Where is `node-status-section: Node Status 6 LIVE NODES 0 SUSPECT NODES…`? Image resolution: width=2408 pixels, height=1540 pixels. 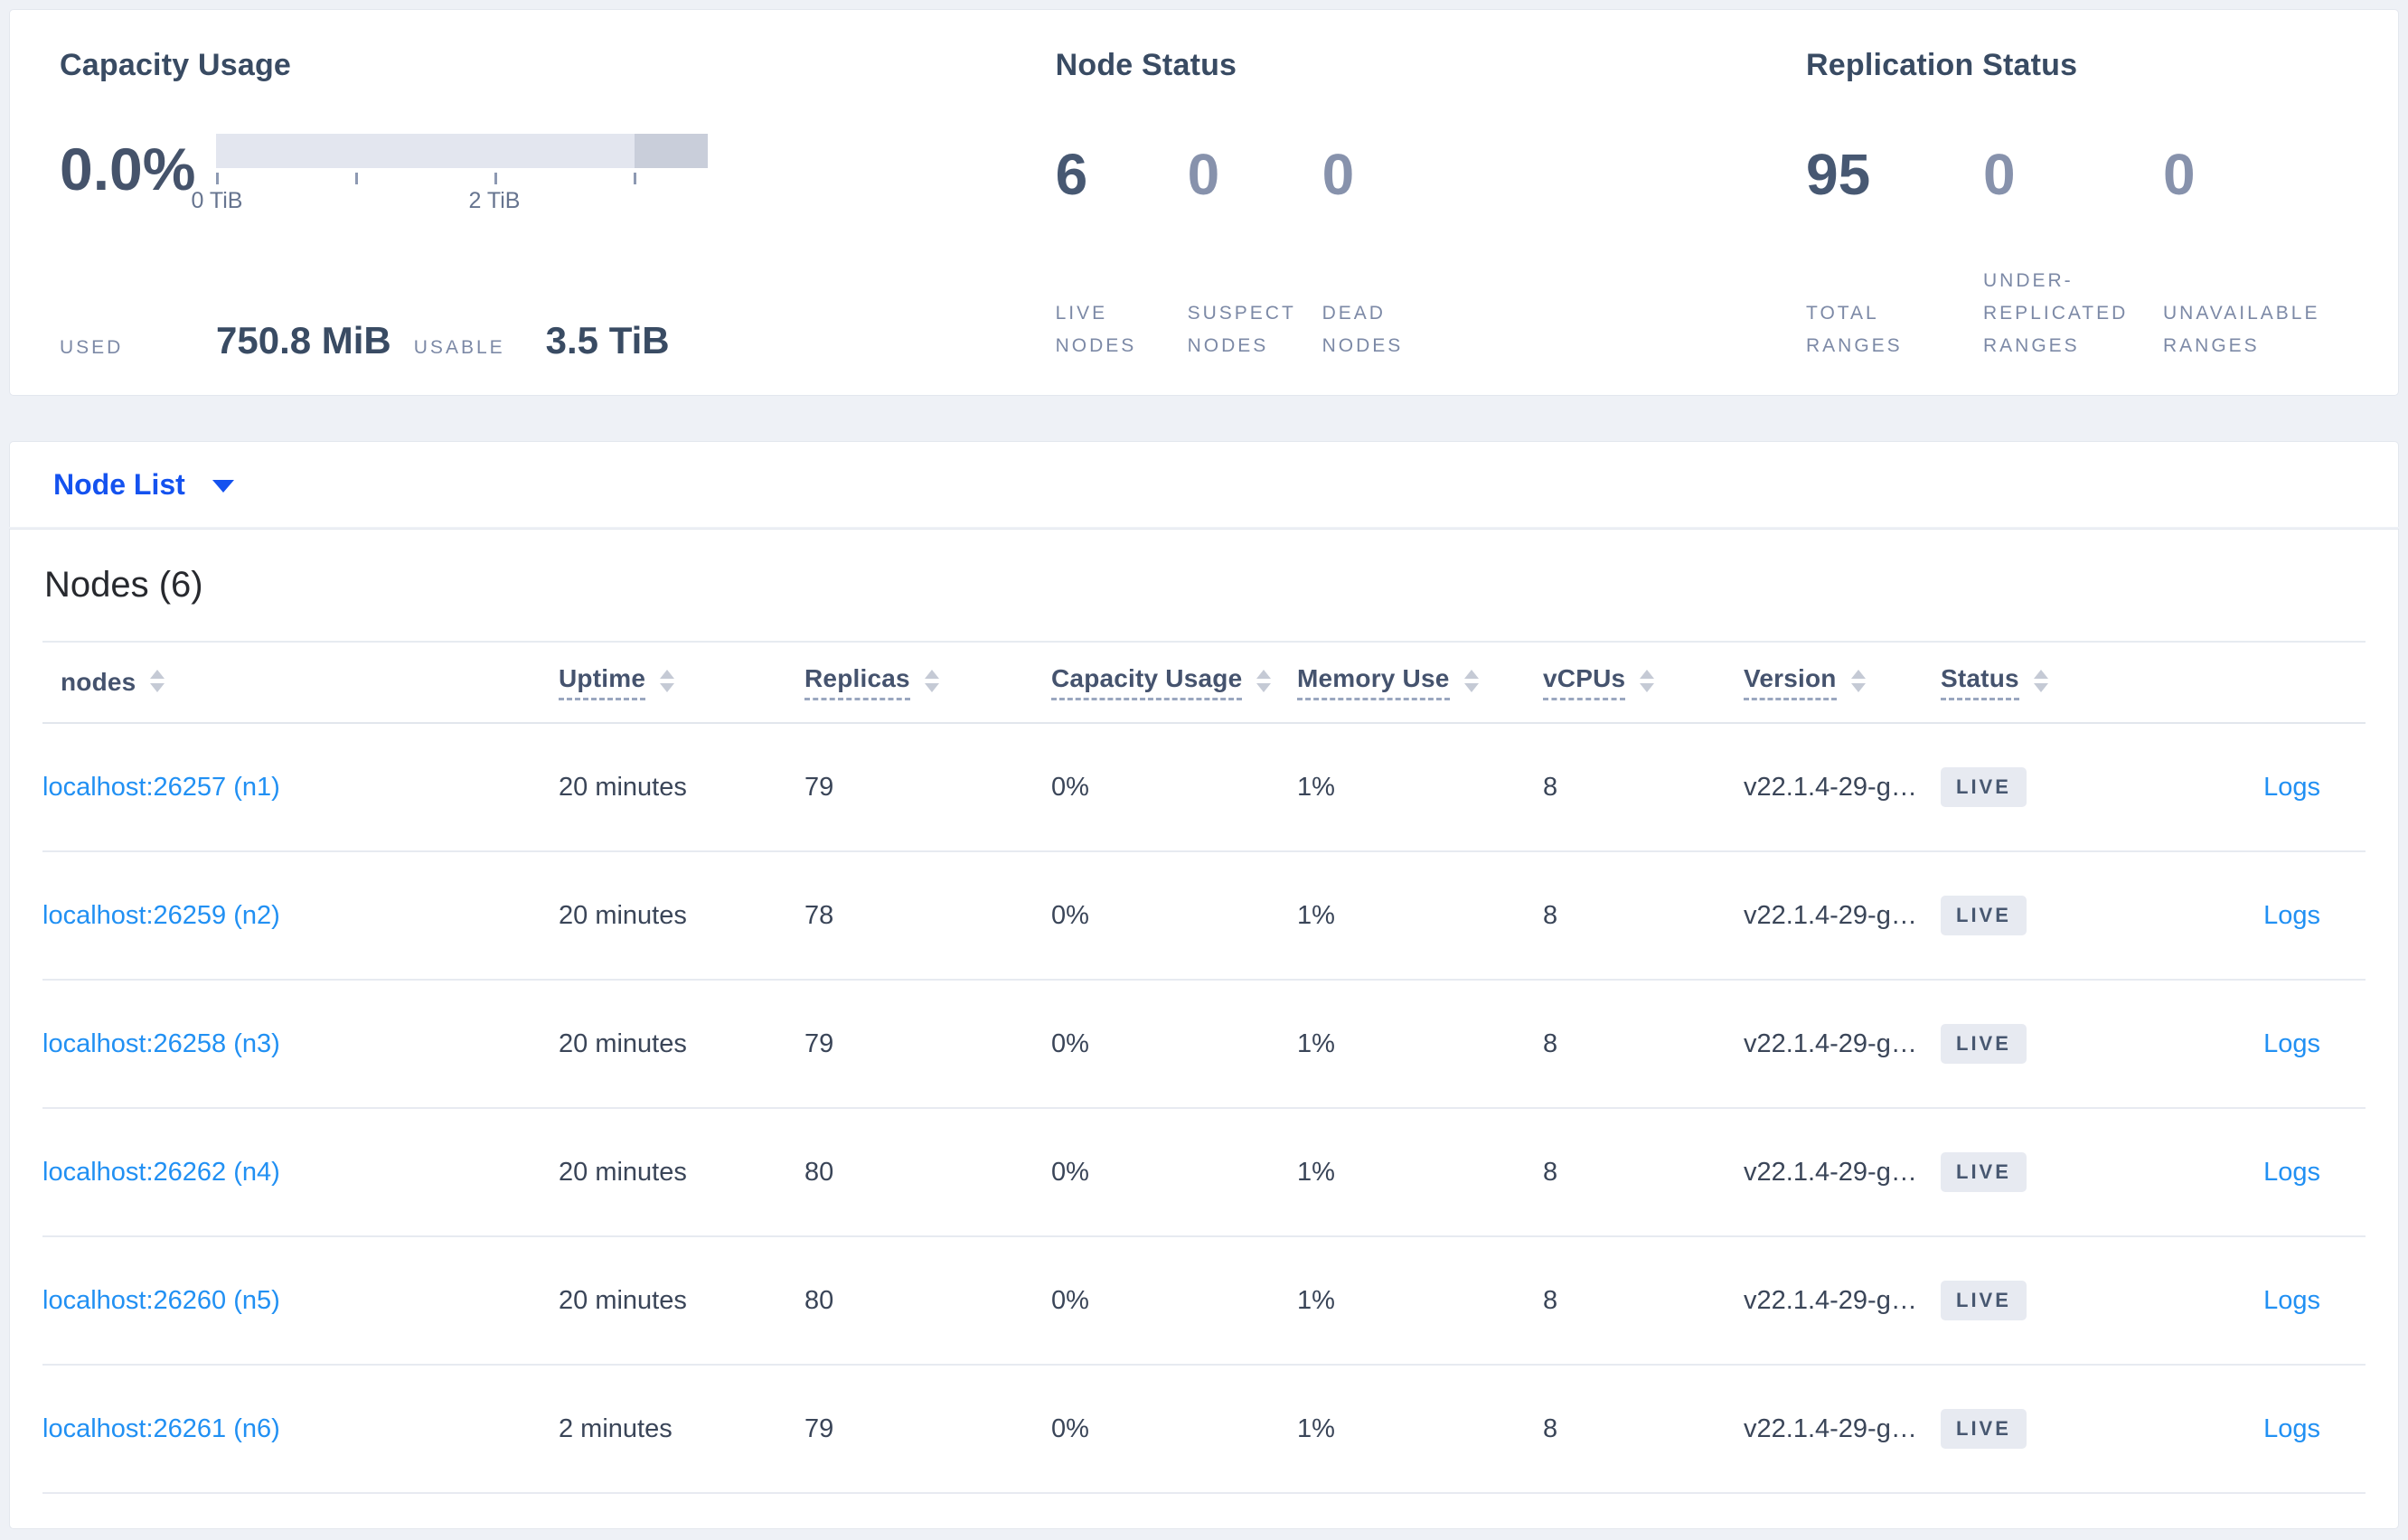 node-status-section: Node Status 6 LIVE NODES 0 SUSPECT NODES… is located at coordinates (1431, 205).